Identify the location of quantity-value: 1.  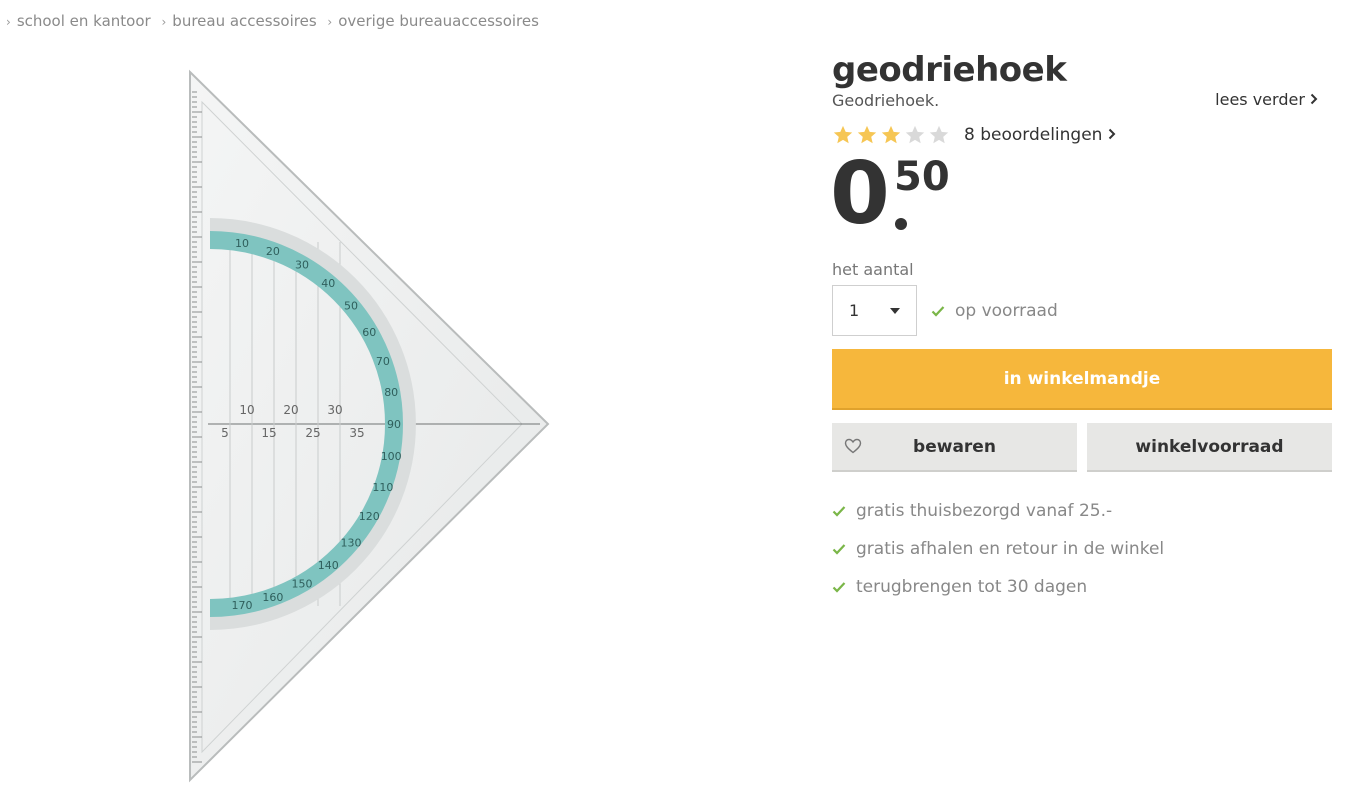
(854, 310).